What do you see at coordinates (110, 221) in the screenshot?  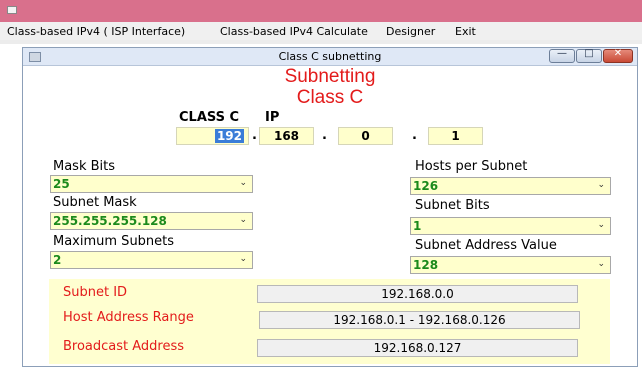 I see `subnet-mask-value: 255.255.255.128` at bounding box center [110, 221].